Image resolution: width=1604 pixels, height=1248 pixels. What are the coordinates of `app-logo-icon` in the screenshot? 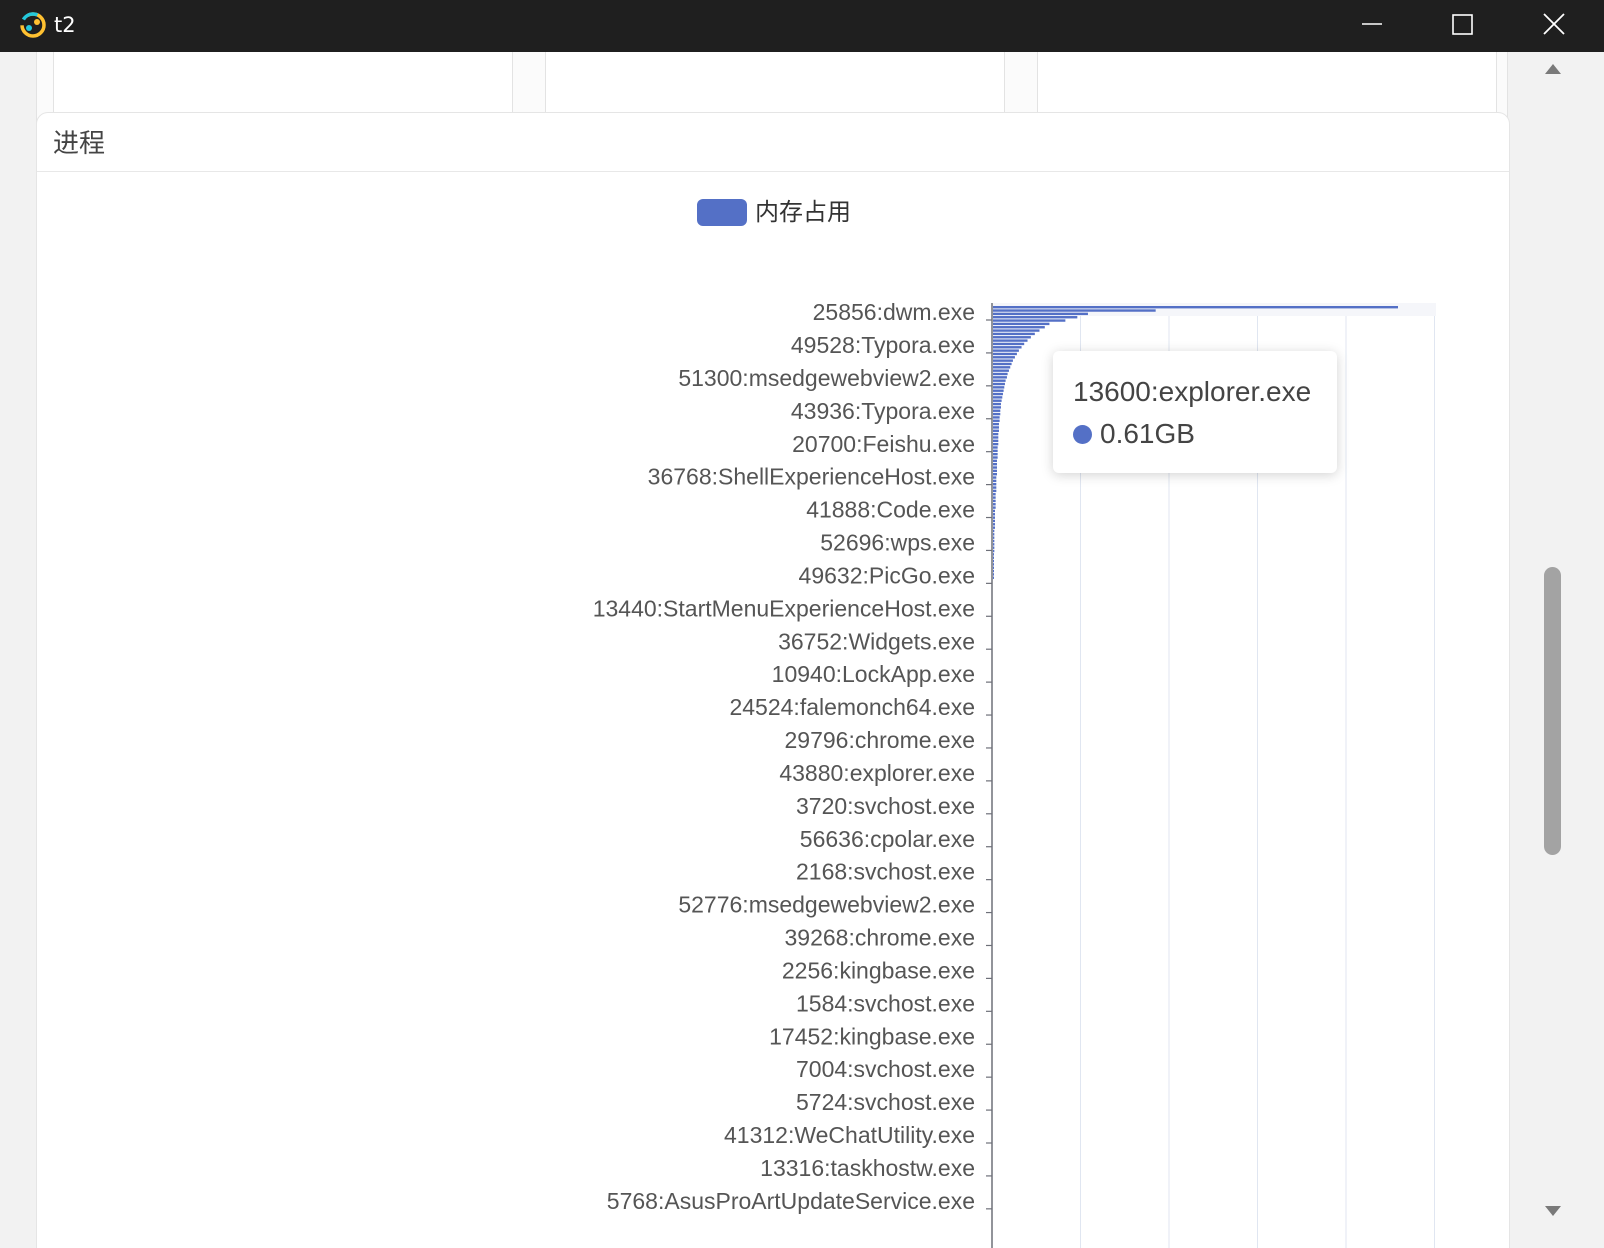 It's located at (33, 25).